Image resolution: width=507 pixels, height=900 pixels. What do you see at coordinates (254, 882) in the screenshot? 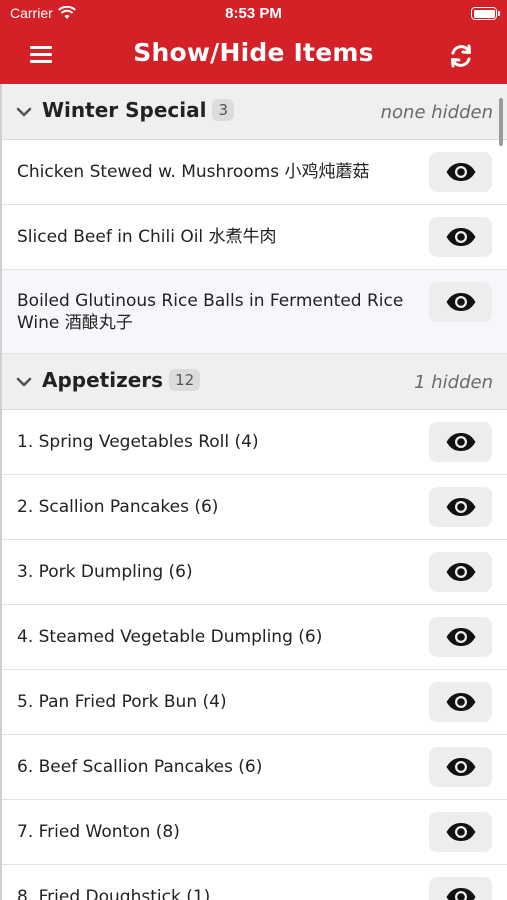
I see `list-item: 8. Fried Doughstick (1)` at bounding box center [254, 882].